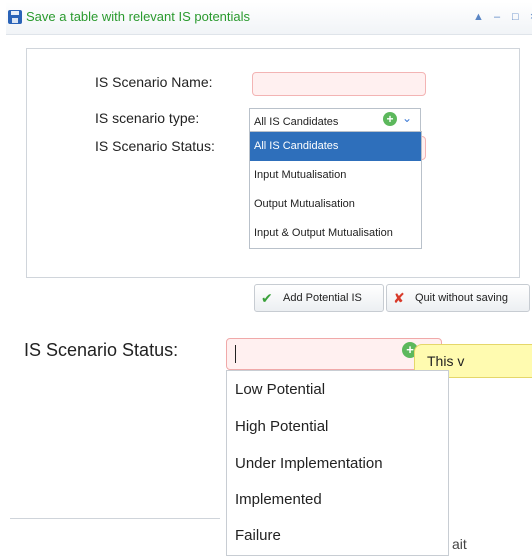 This screenshot has height=556, width=532. Describe the element at coordinates (267, 298) in the screenshot. I see `checkmark-icon: ✔` at that location.